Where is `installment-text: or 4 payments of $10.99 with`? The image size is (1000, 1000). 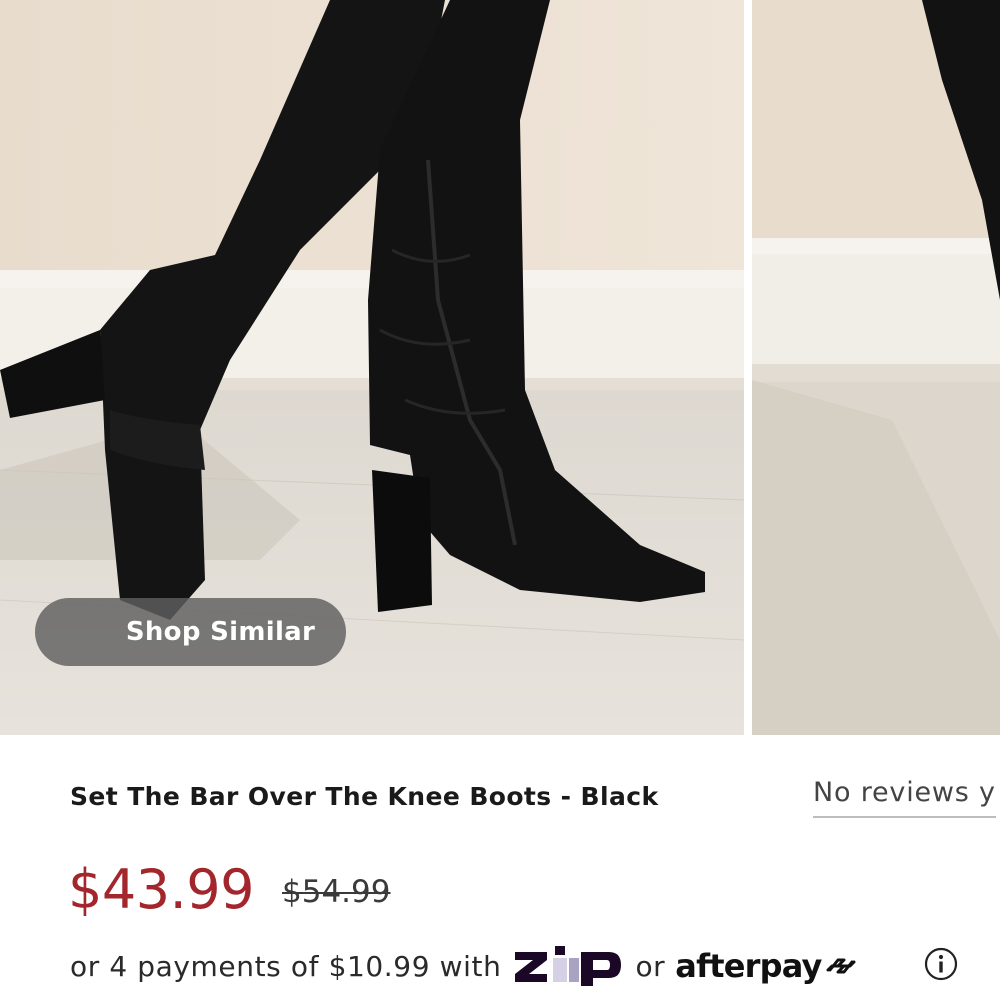 installment-text: or 4 payments of $10.99 with is located at coordinates (286, 966).